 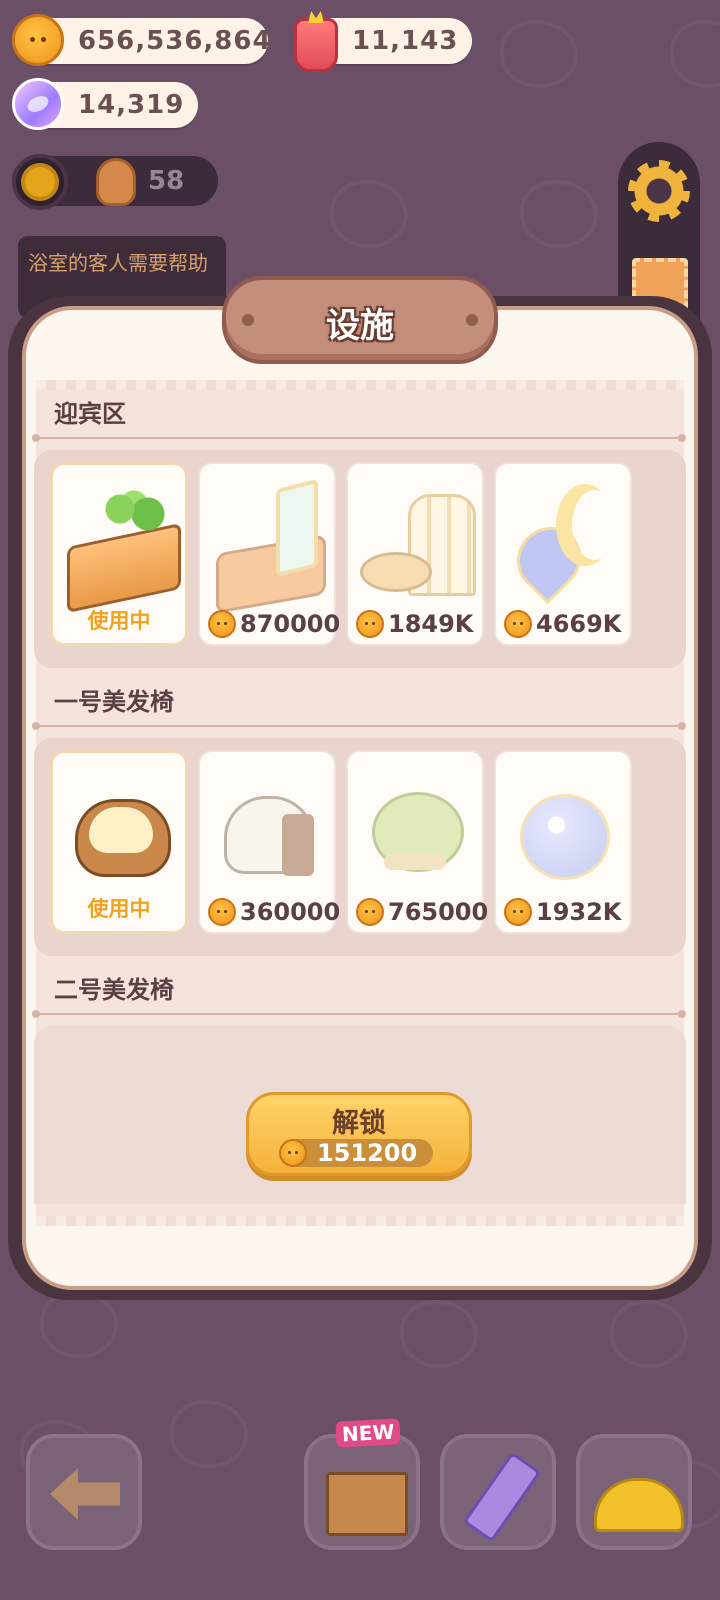 I want to click on facility-card-reception-4: 4669K, so click(x=563, y=554).